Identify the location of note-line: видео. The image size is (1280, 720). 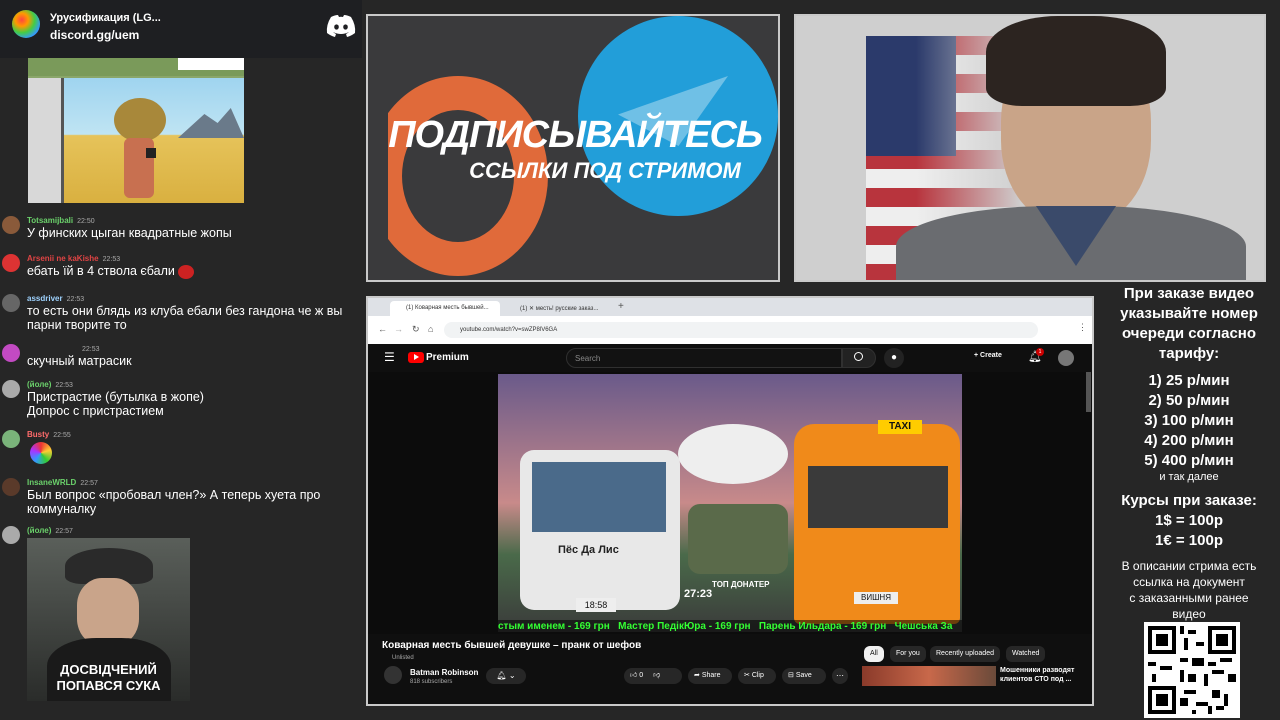
(1189, 614).